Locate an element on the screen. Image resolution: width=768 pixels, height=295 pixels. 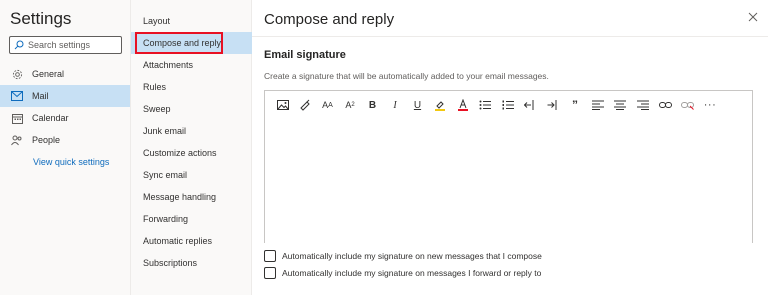
highlight-icon is located at coordinates (440, 105).